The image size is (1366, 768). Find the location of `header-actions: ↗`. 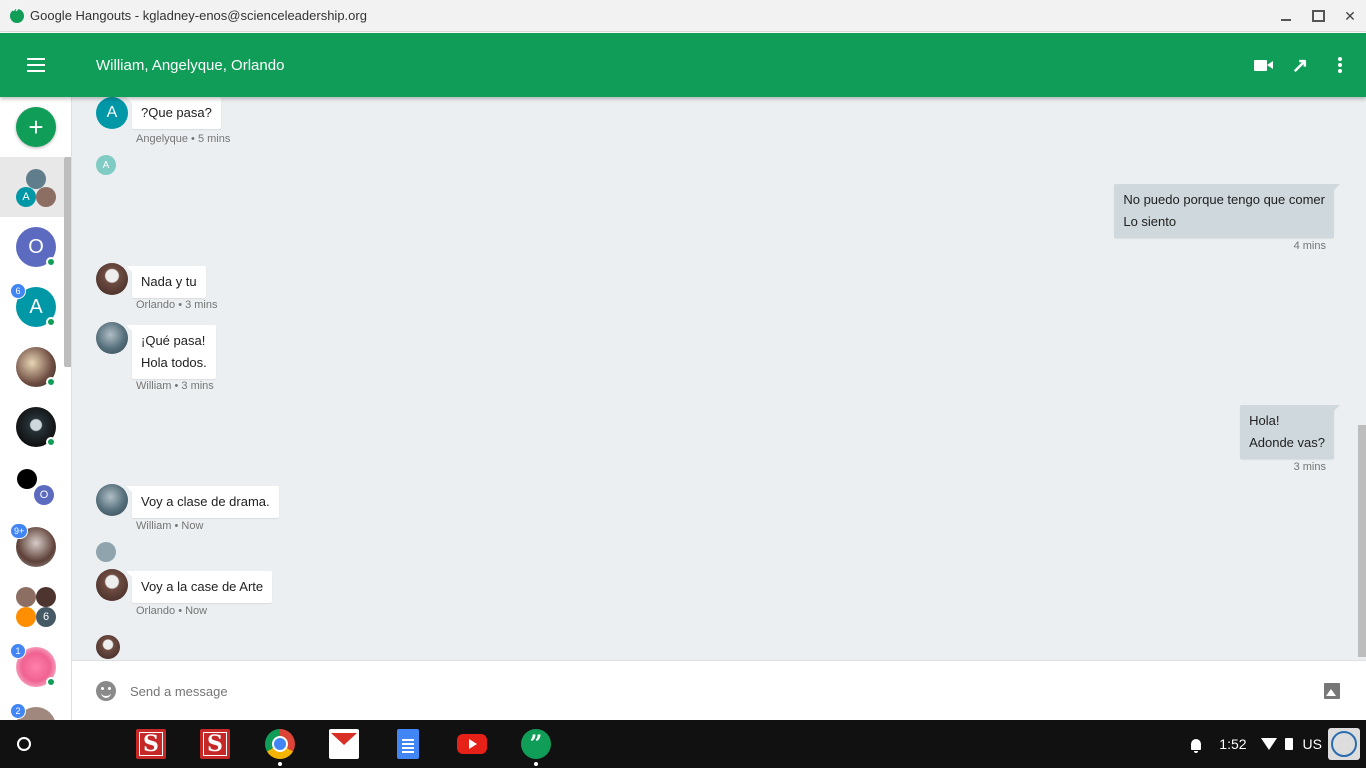

header-actions: ↗ is located at coordinates (1300, 65).